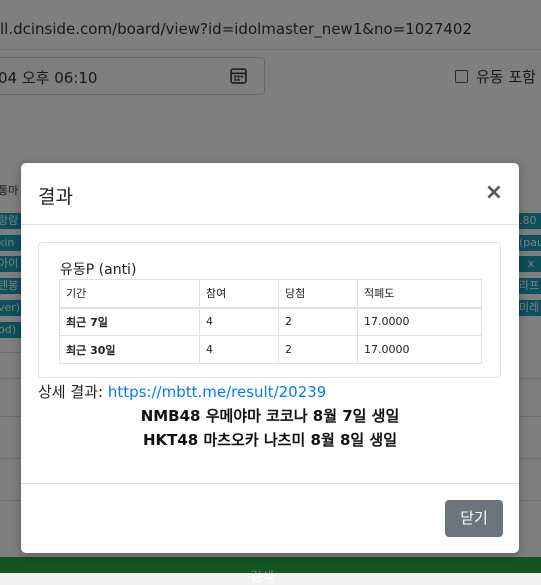  What do you see at coordinates (270, 194) in the screenshot?
I see `modal-header: 결과 ×` at bounding box center [270, 194].